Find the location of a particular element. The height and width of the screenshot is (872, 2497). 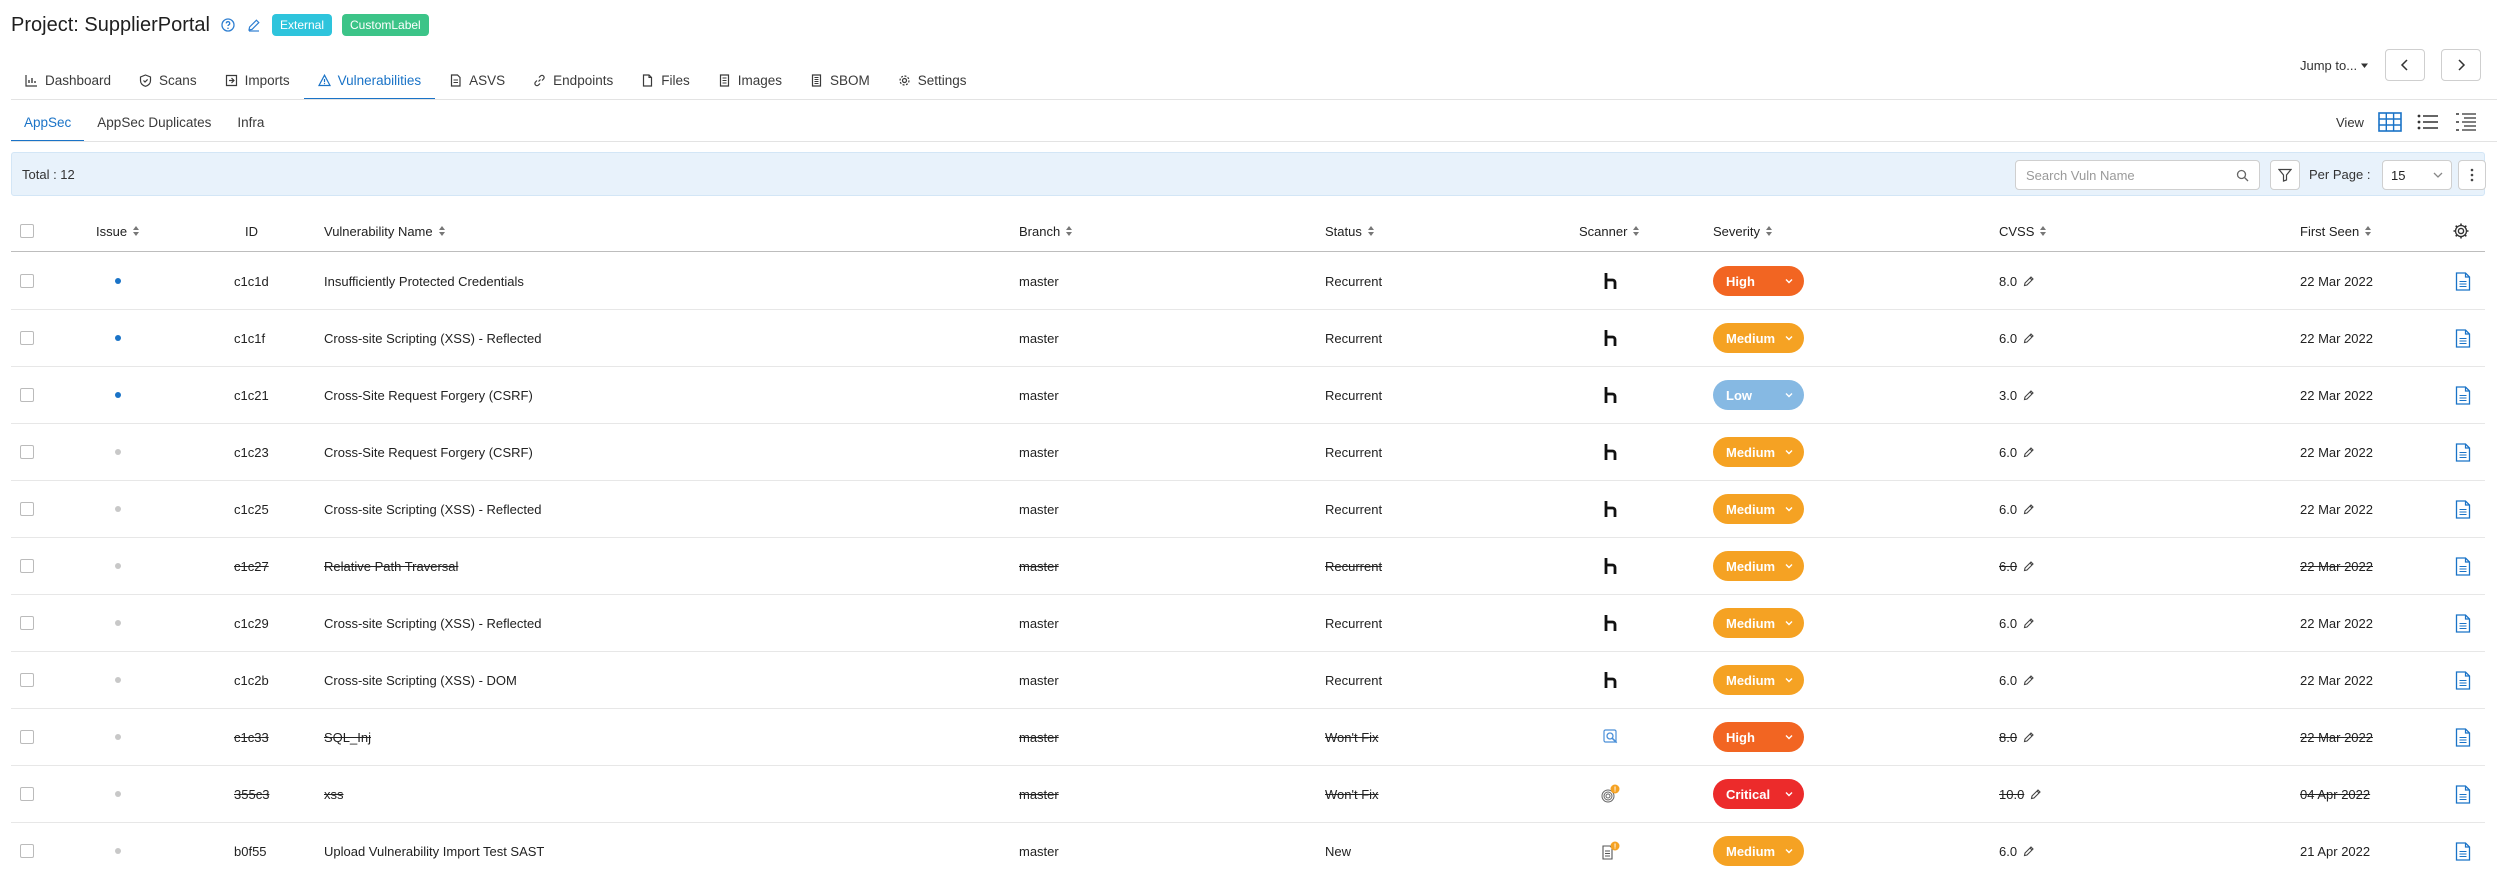

filter-button is located at coordinates (2285, 175).